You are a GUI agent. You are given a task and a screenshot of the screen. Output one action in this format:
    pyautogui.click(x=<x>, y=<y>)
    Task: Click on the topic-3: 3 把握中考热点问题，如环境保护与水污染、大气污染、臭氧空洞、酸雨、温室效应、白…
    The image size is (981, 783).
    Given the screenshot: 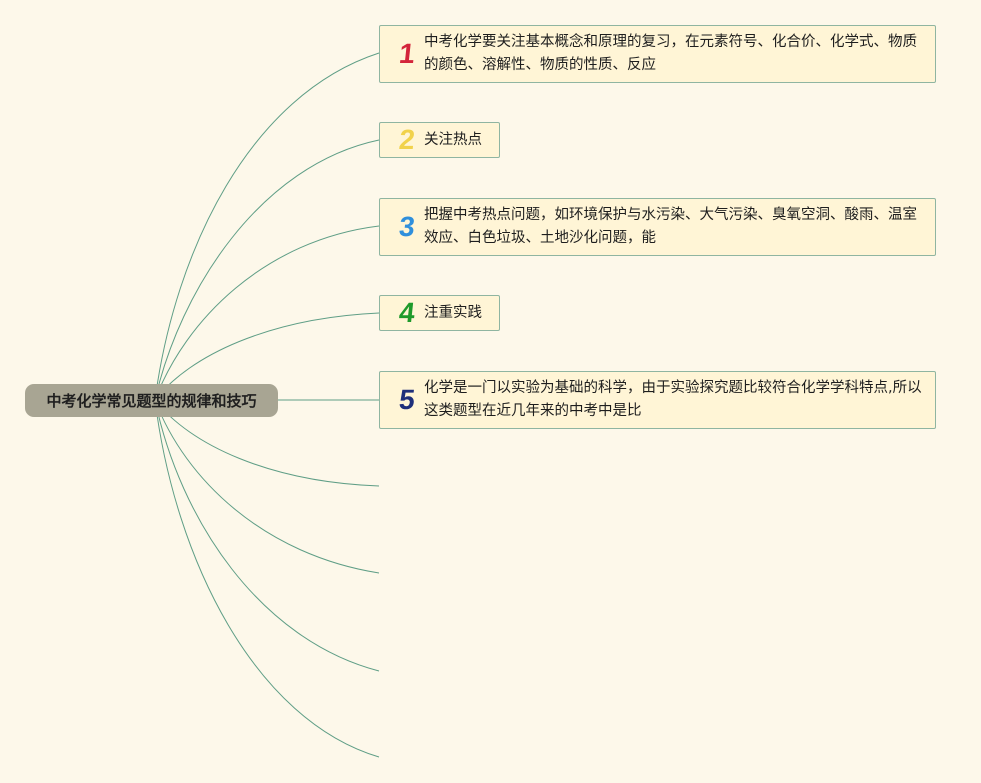 What is the action you would take?
    pyautogui.click(x=657, y=227)
    